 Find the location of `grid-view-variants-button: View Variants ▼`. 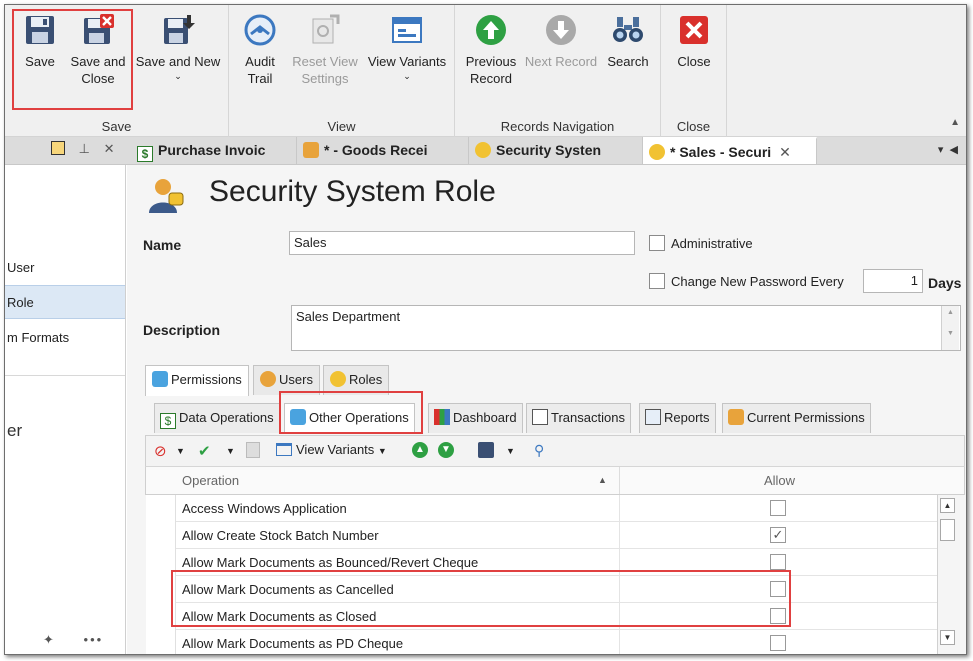

grid-view-variants-button: View Variants ▼ is located at coordinates (331, 449).